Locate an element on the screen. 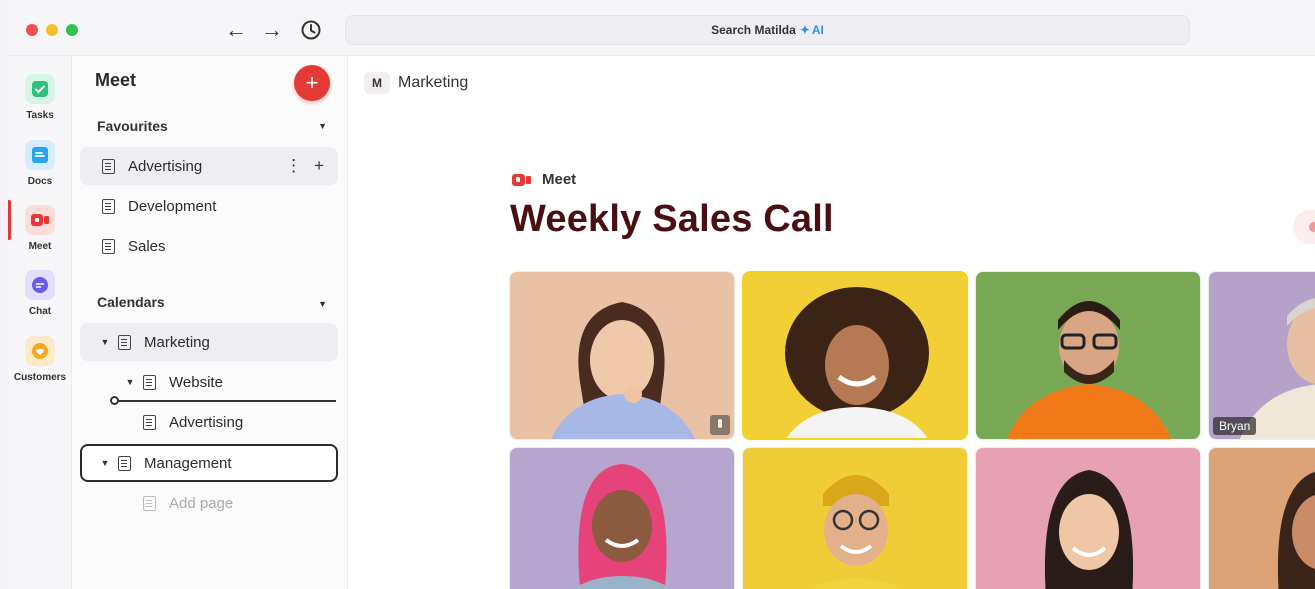 The width and height of the screenshot is (1315, 589). favourite-item-development: Development is located at coordinates (209, 206).